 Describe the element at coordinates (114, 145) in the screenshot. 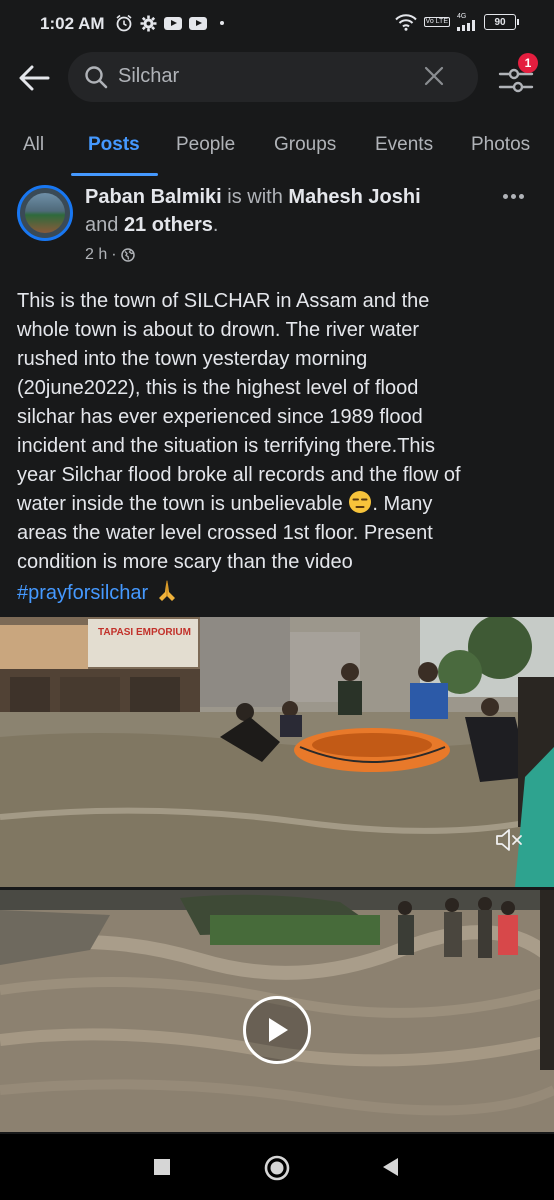

I see `tab-posts: Posts` at that location.